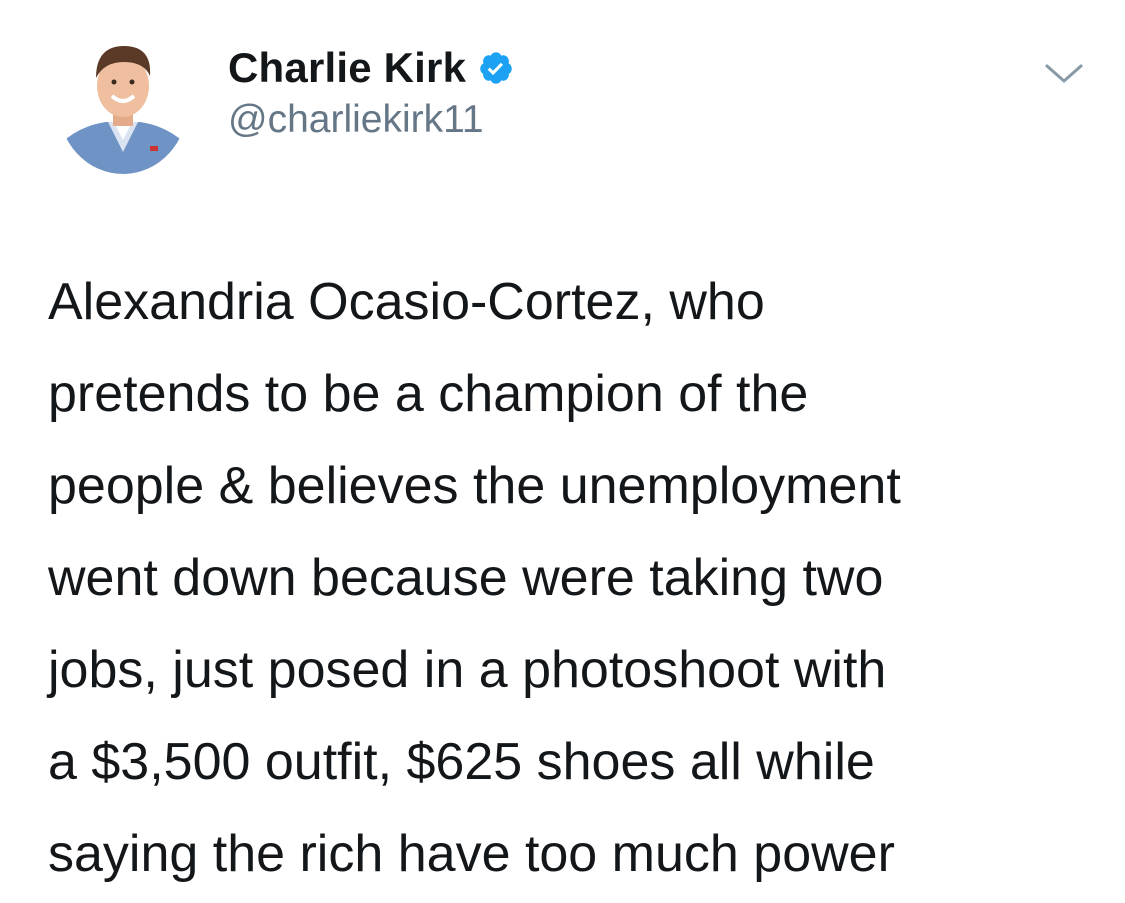 The image size is (1125, 903). What do you see at coordinates (466, 578) in the screenshot?
I see `tweet-text-line: went down because were taking two` at bounding box center [466, 578].